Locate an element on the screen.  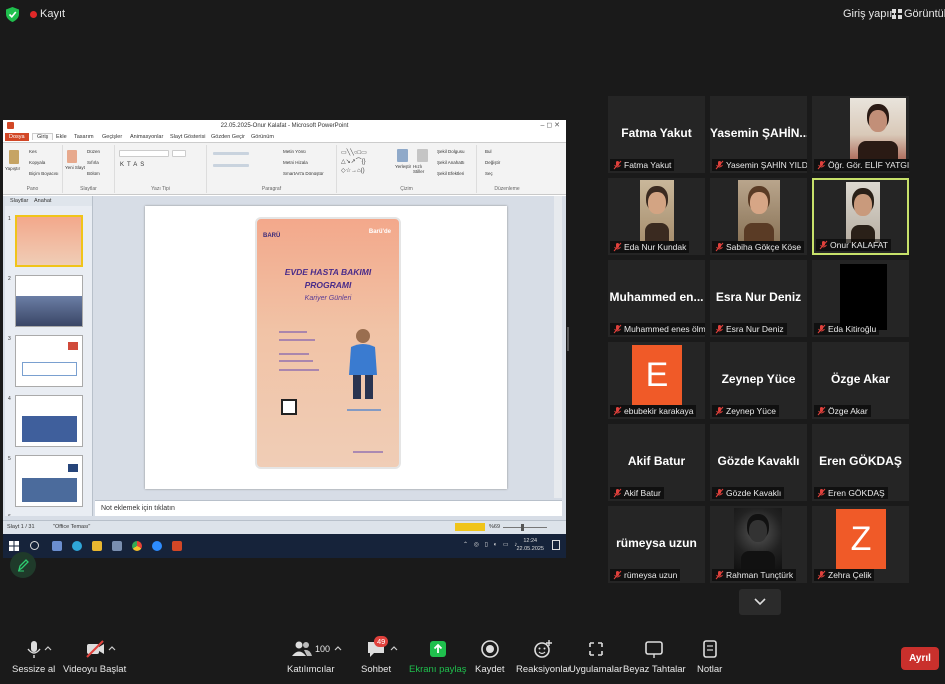
section-button: Bölüm is located at coordinates (93, 173).